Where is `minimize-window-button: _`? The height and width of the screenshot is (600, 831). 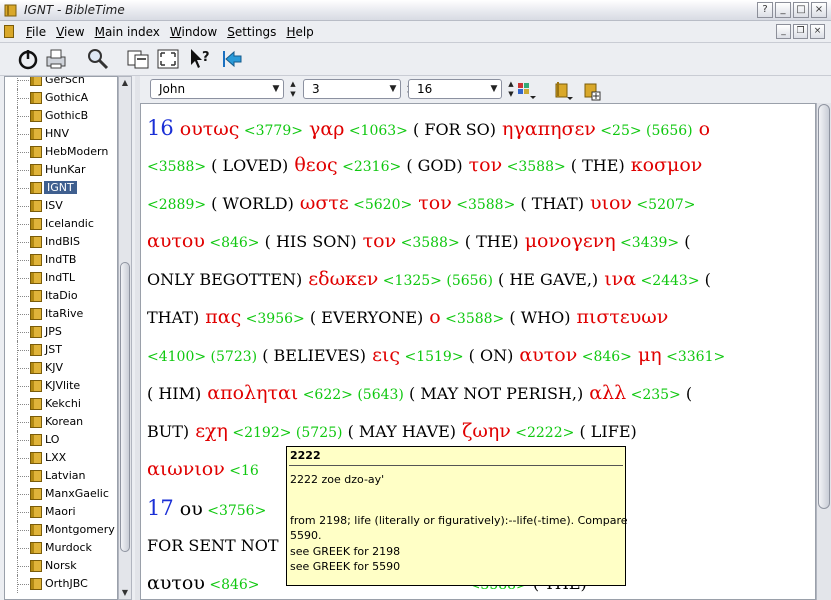
minimize-window-button: _ is located at coordinates (783, 10).